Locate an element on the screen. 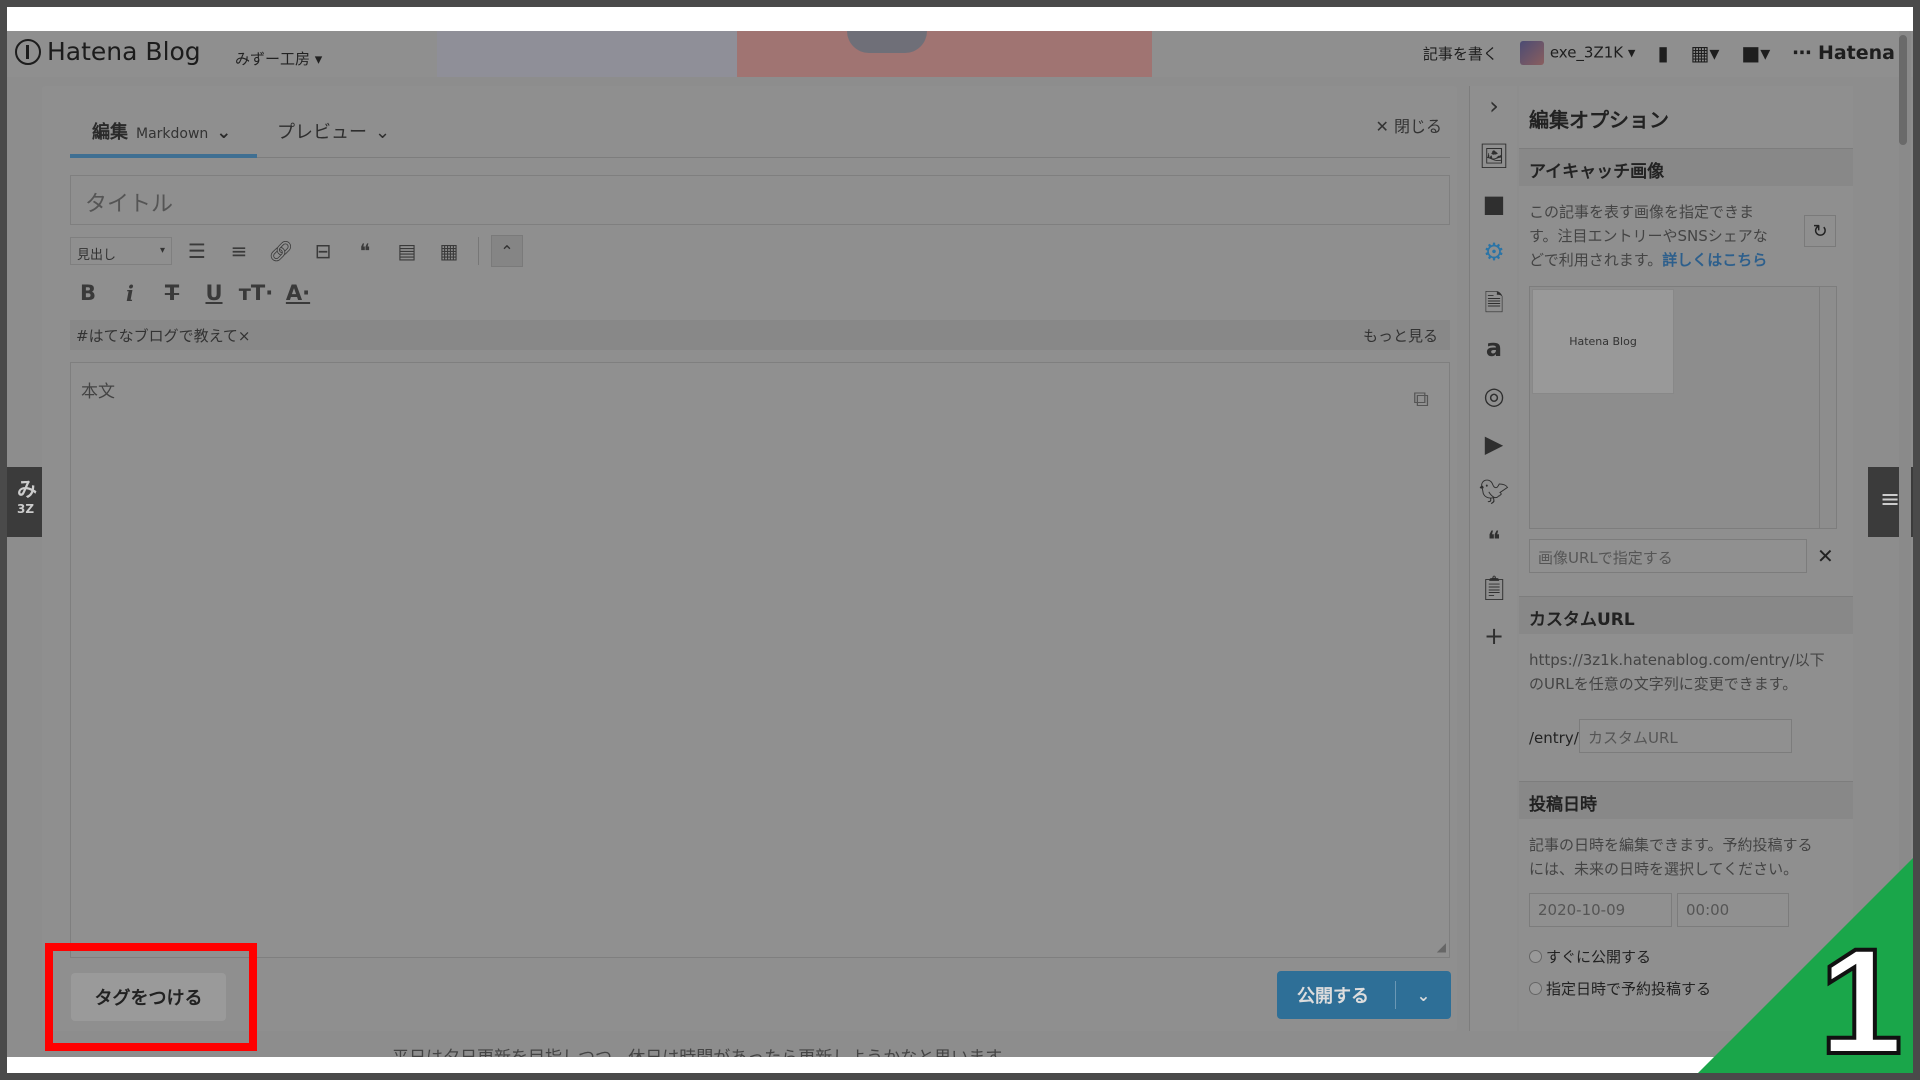  highlight-box is located at coordinates (151, 997).